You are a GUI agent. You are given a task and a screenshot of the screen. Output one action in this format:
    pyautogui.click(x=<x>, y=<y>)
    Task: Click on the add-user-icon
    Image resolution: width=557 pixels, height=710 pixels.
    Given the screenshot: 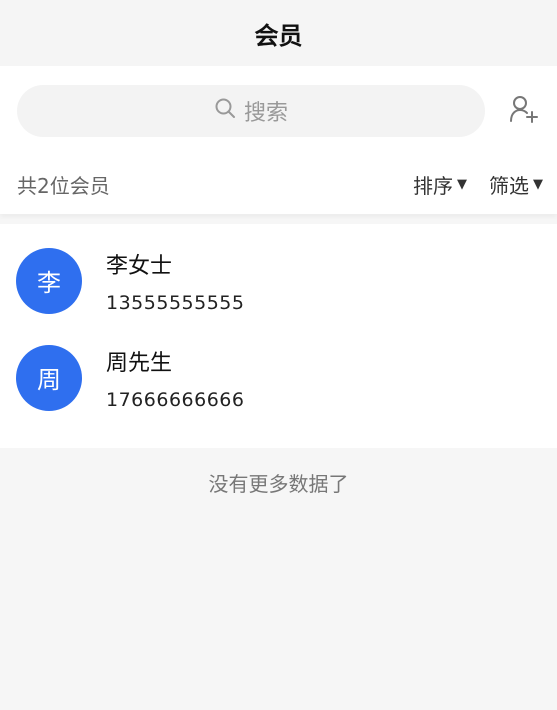 What is the action you would take?
    pyautogui.click(x=524, y=111)
    